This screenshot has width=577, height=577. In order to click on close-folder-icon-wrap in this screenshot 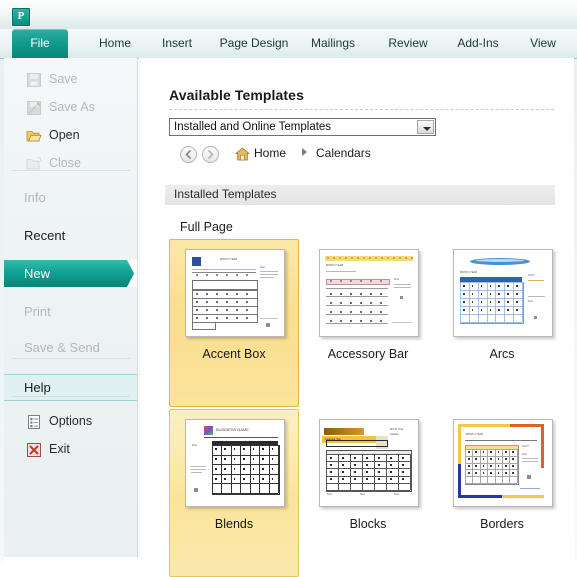, I will do `click(34, 163)`.